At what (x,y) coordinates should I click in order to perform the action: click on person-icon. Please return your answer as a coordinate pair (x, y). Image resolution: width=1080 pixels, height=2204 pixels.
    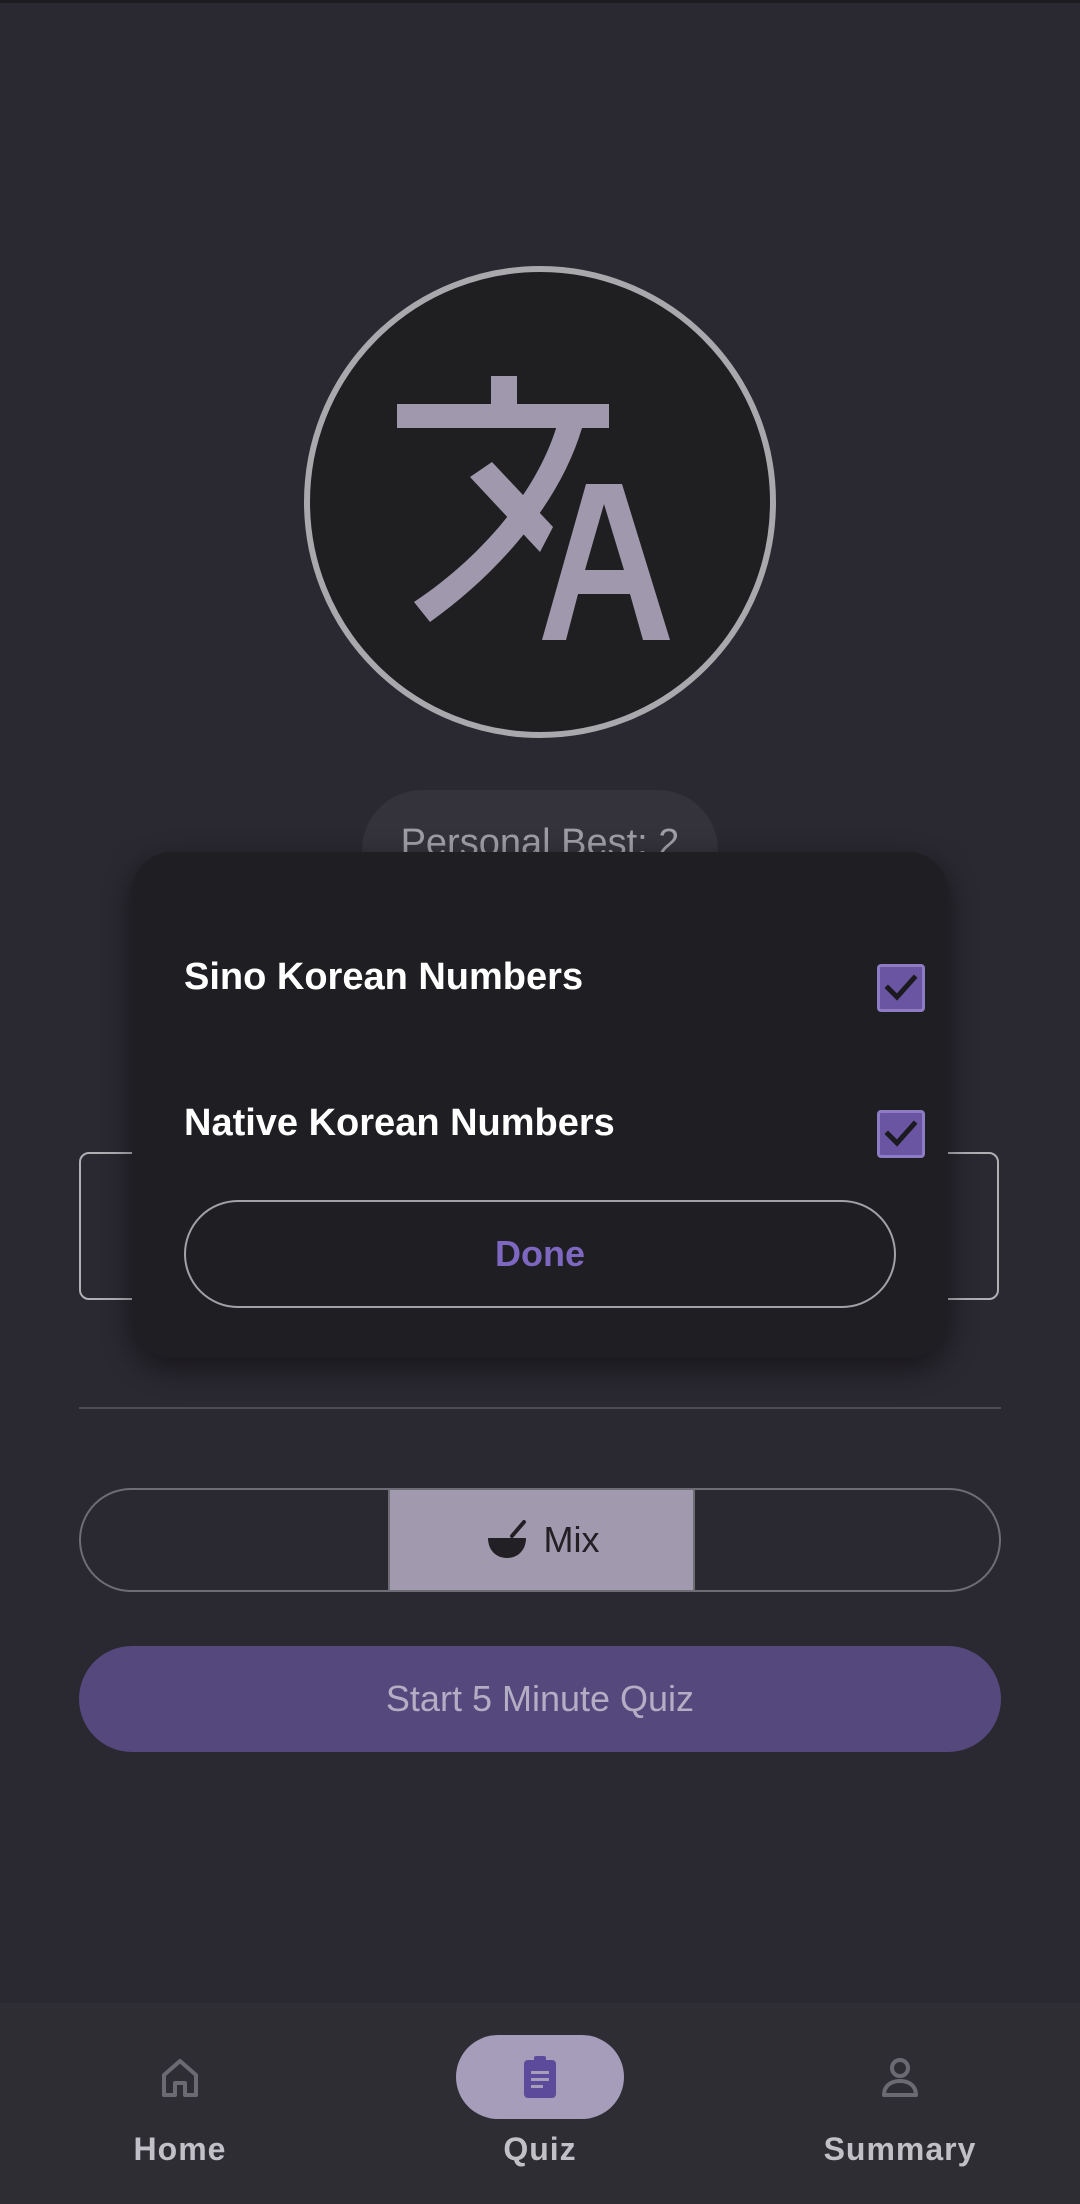
    Looking at the image, I should click on (900, 2077).